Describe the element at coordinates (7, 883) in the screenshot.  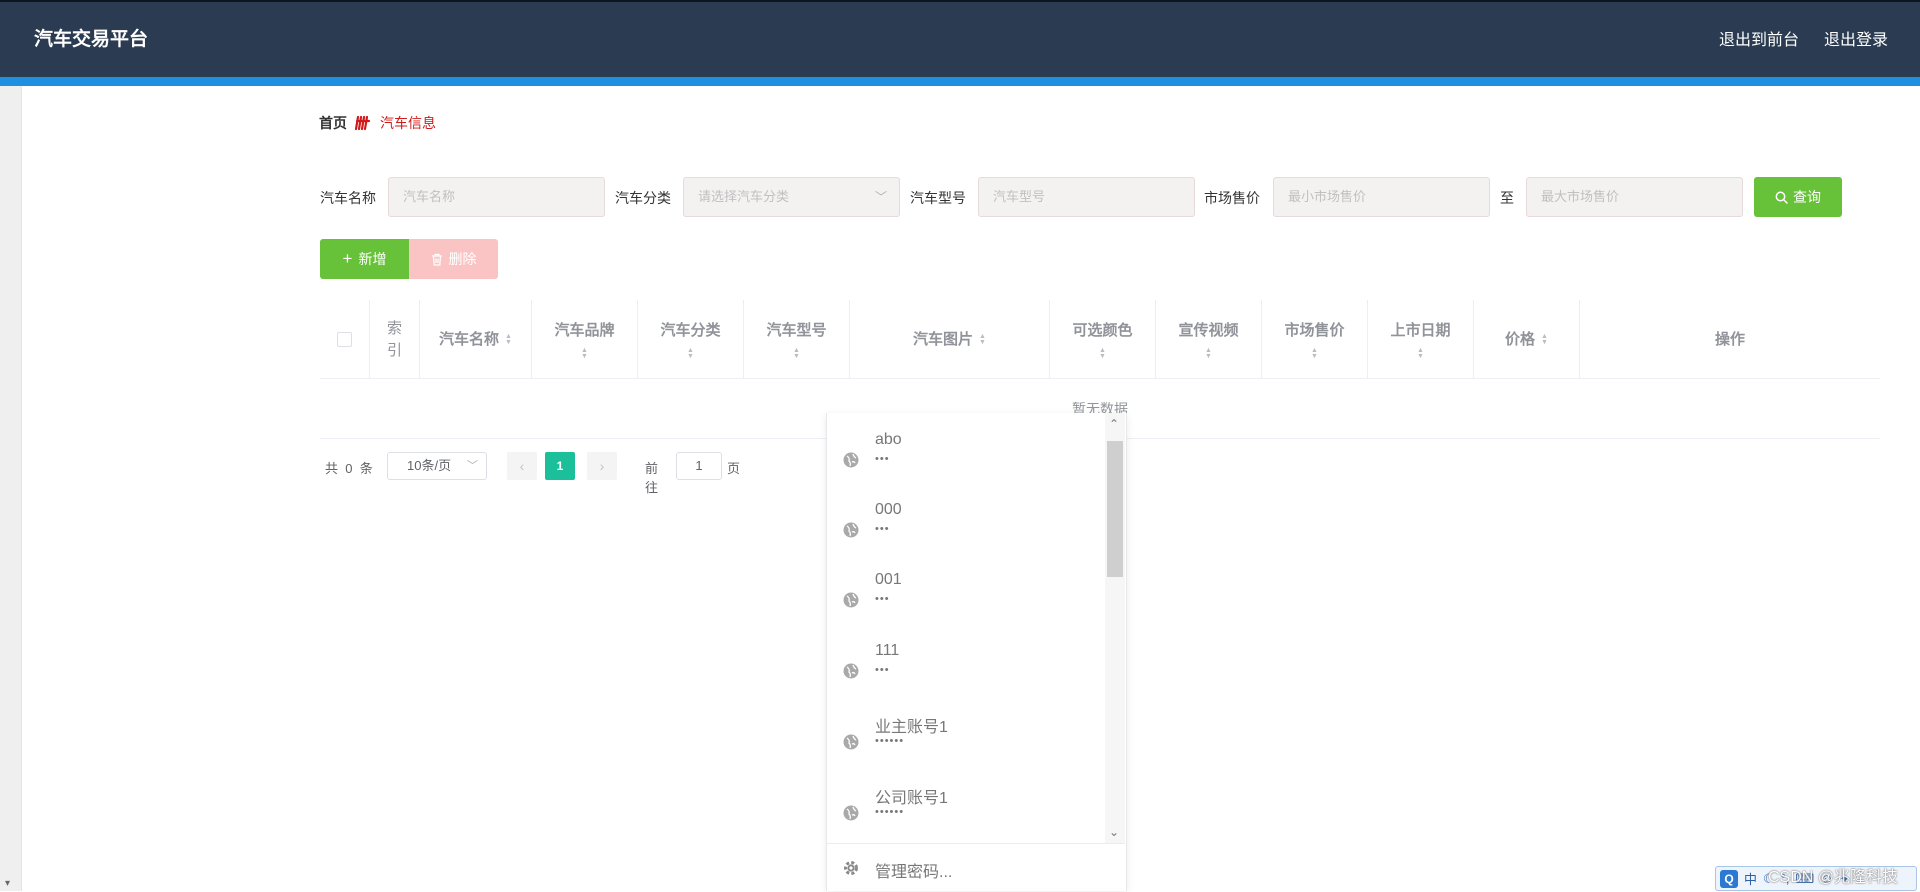
I see `scroll-down-icon: ▾` at that location.